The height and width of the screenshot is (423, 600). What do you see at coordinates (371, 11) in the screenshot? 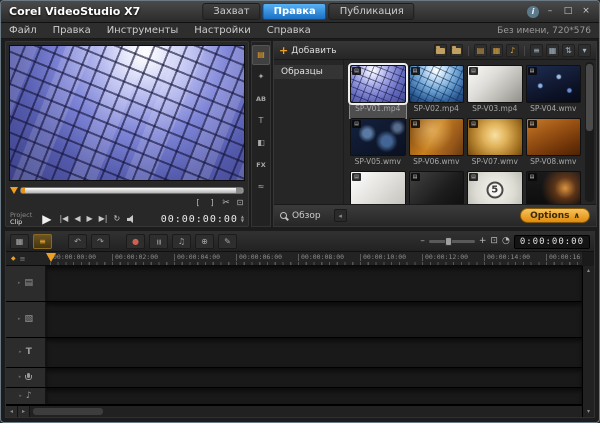
I see `tab-share: Публикация` at bounding box center [371, 11].